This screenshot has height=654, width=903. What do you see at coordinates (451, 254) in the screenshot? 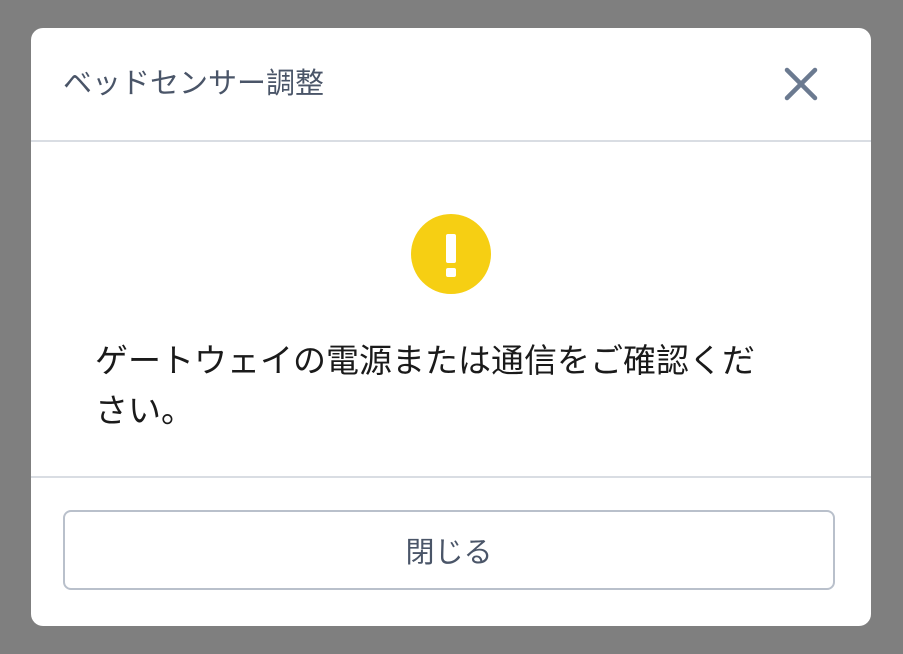
I see `exclamation-circle-icon` at bounding box center [451, 254].